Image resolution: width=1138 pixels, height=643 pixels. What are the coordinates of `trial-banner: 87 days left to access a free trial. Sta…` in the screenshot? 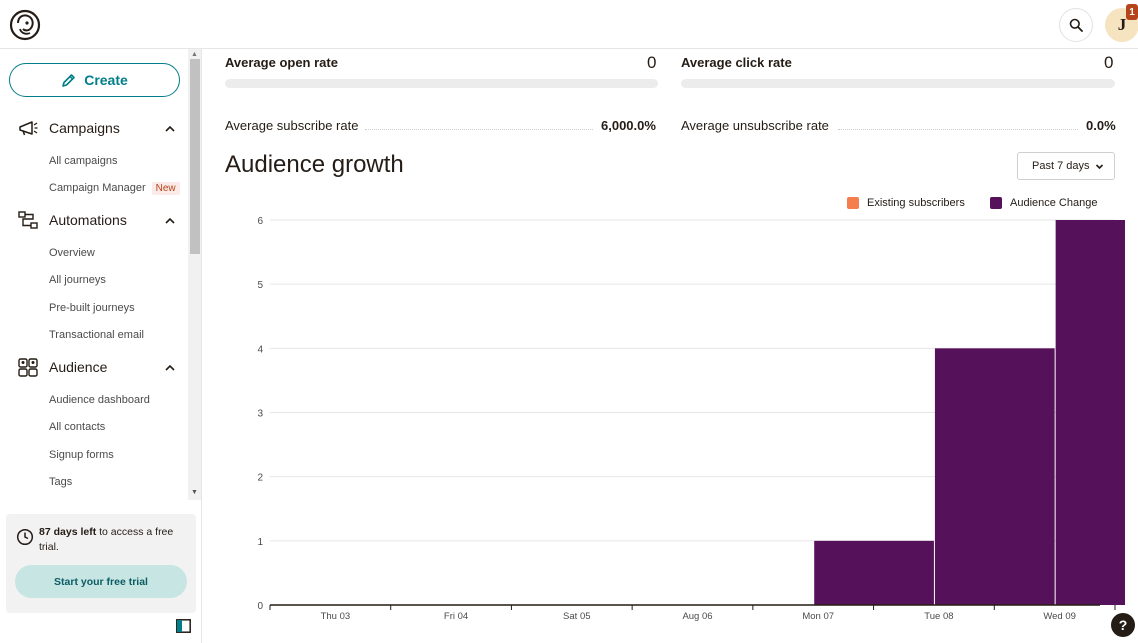 It's located at (101, 563).